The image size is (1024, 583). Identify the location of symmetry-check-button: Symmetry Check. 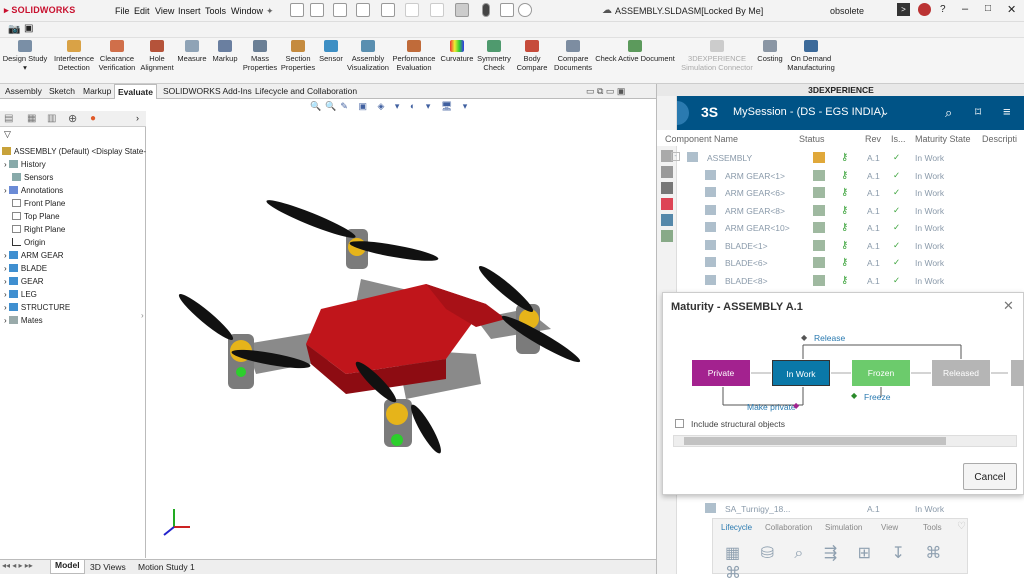
(494, 56).